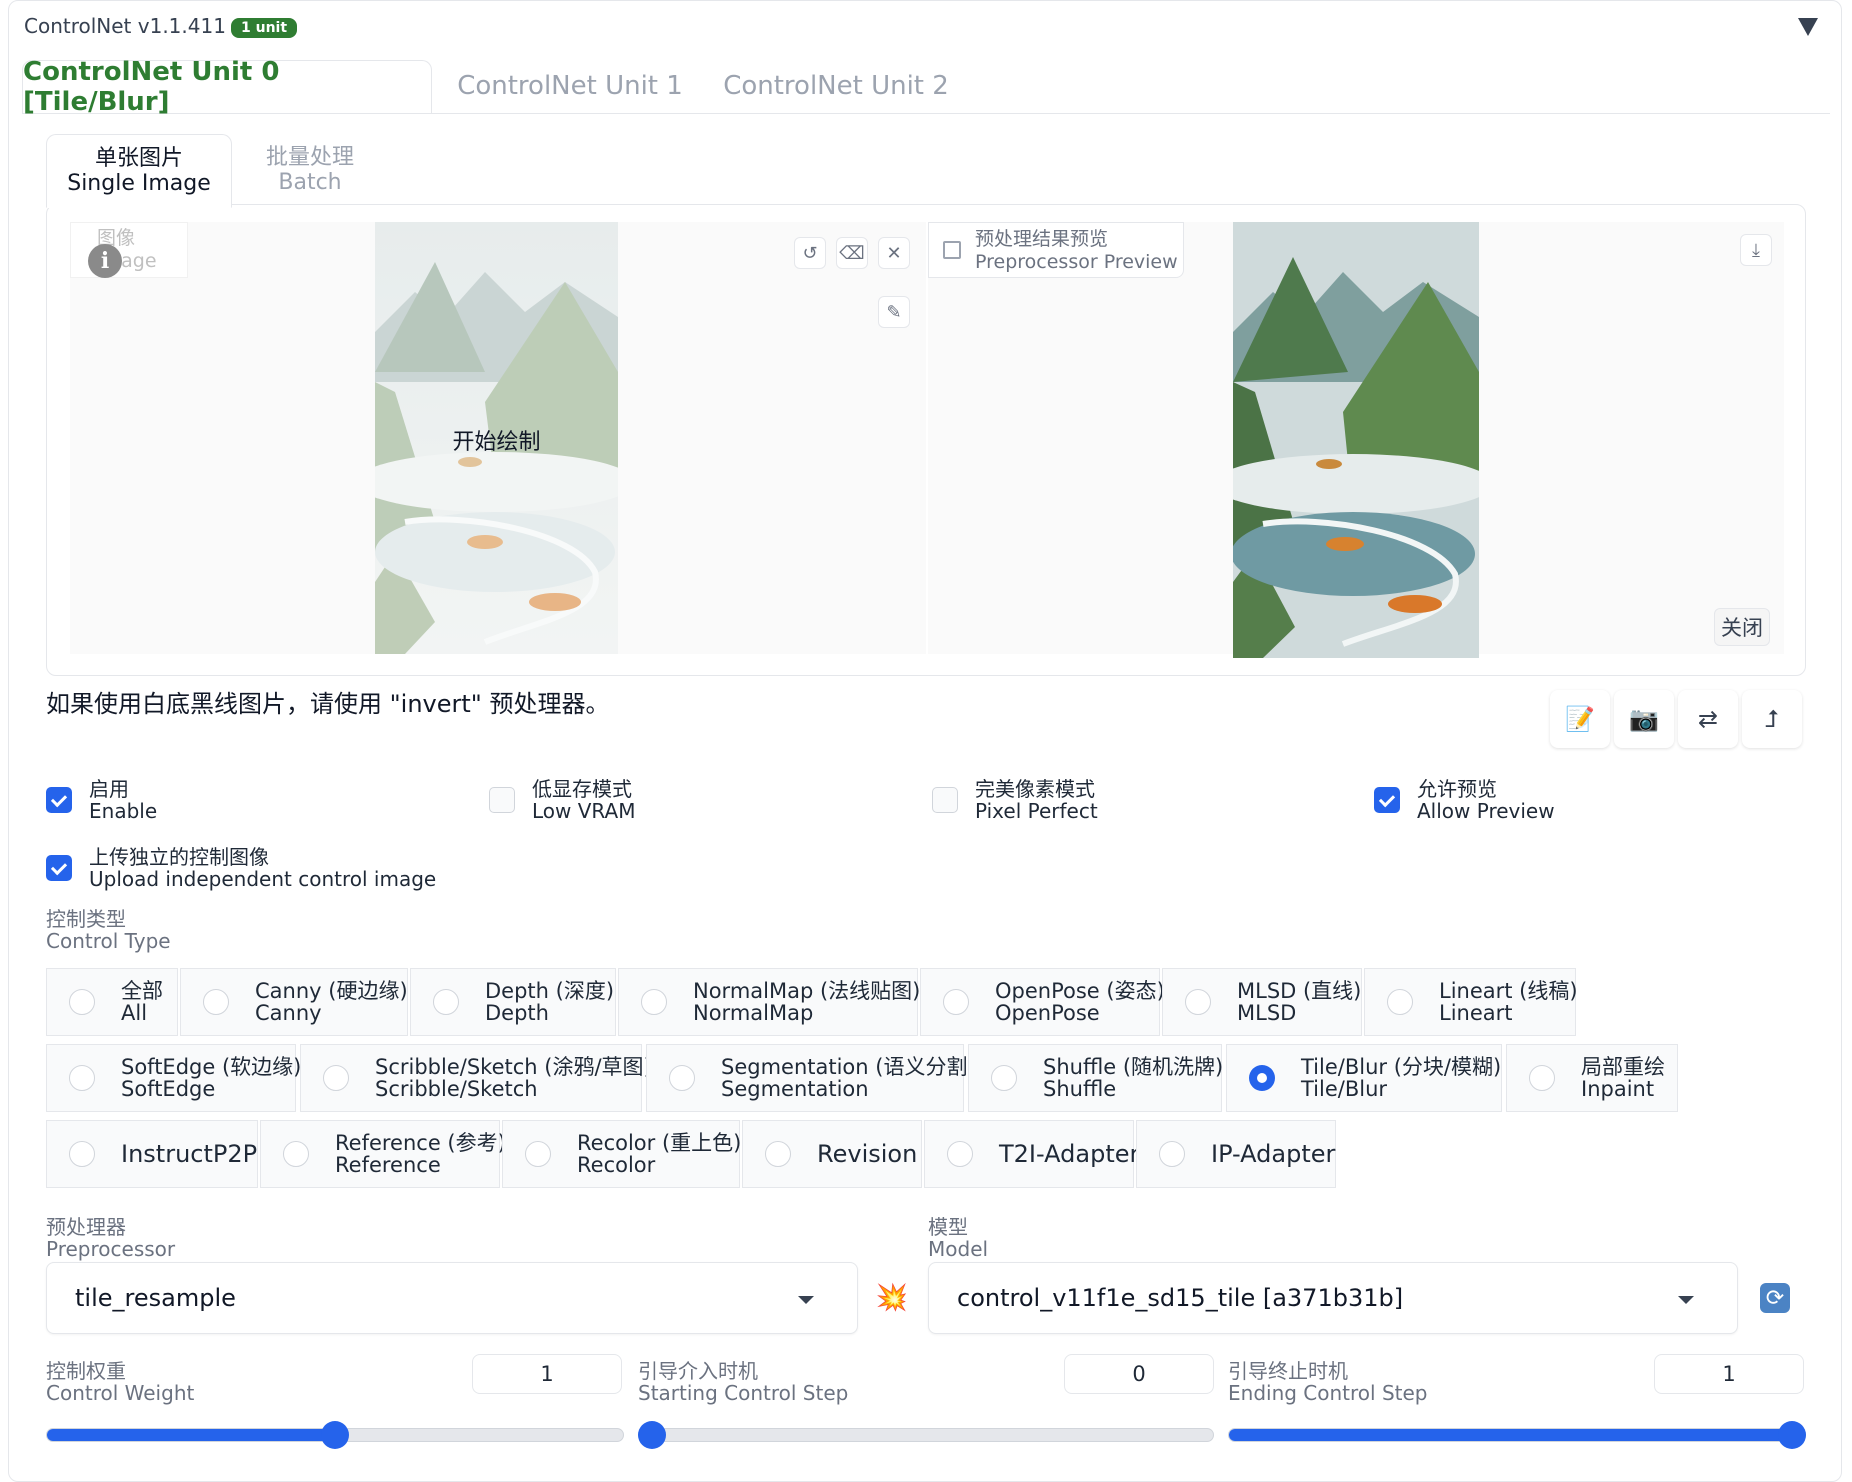 This screenshot has width=1852, height=1482. I want to click on control-type-canny: Canny (硬边缘) Canny, so click(294, 1002).